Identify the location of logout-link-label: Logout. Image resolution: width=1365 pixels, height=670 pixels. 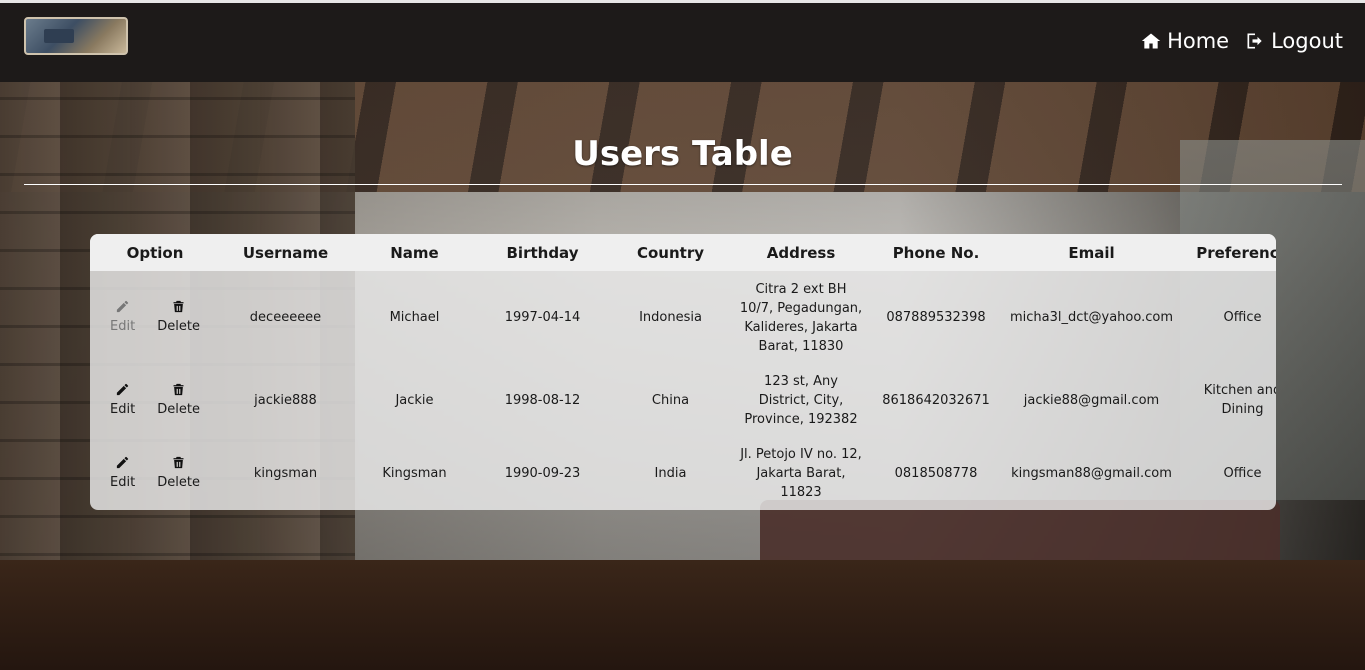
(1307, 41).